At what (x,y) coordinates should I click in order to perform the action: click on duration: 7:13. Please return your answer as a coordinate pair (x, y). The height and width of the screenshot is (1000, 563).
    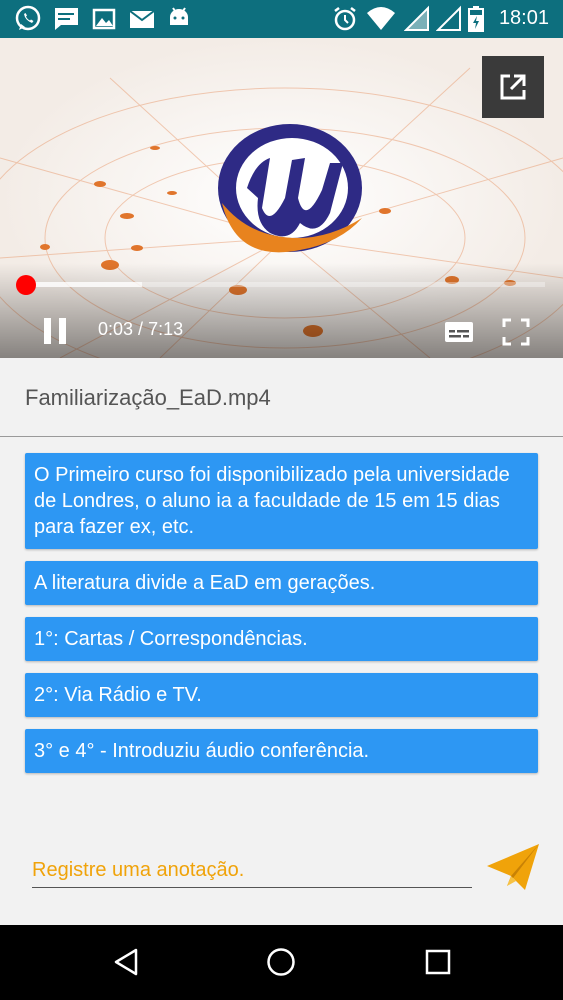
    Looking at the image, I should click on (166, 329).